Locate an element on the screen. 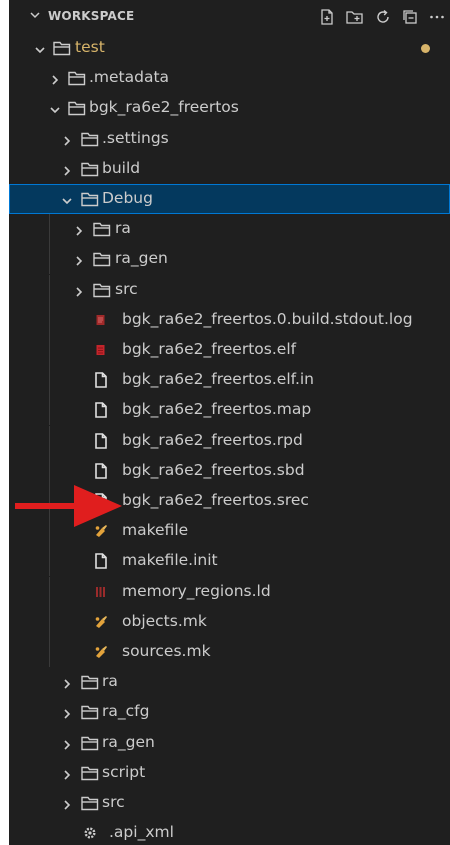 The height and width of the screenshot is (845, 450). tree-file-item: bgk_ra6e2_freertos.elf.in is located at coordinates (229, 380).